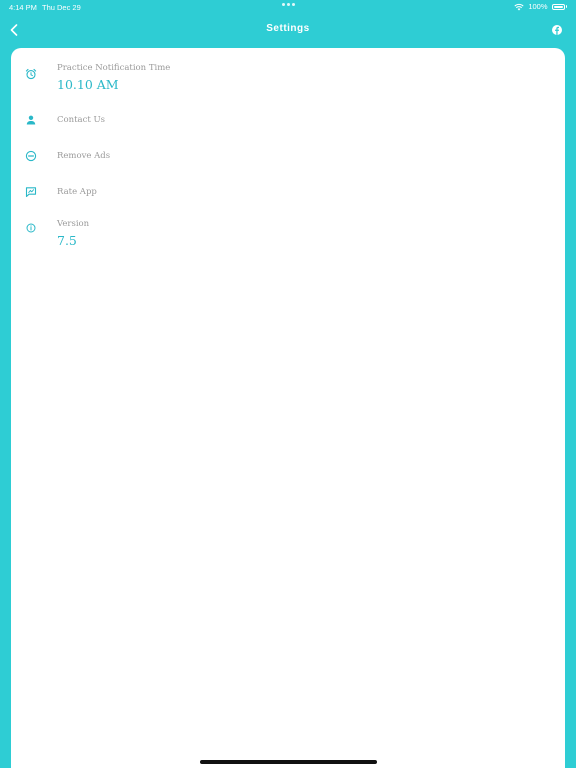 This screenshot has height=768, width=576. I want to click on nav-bar: Settings, so click(288, 30).